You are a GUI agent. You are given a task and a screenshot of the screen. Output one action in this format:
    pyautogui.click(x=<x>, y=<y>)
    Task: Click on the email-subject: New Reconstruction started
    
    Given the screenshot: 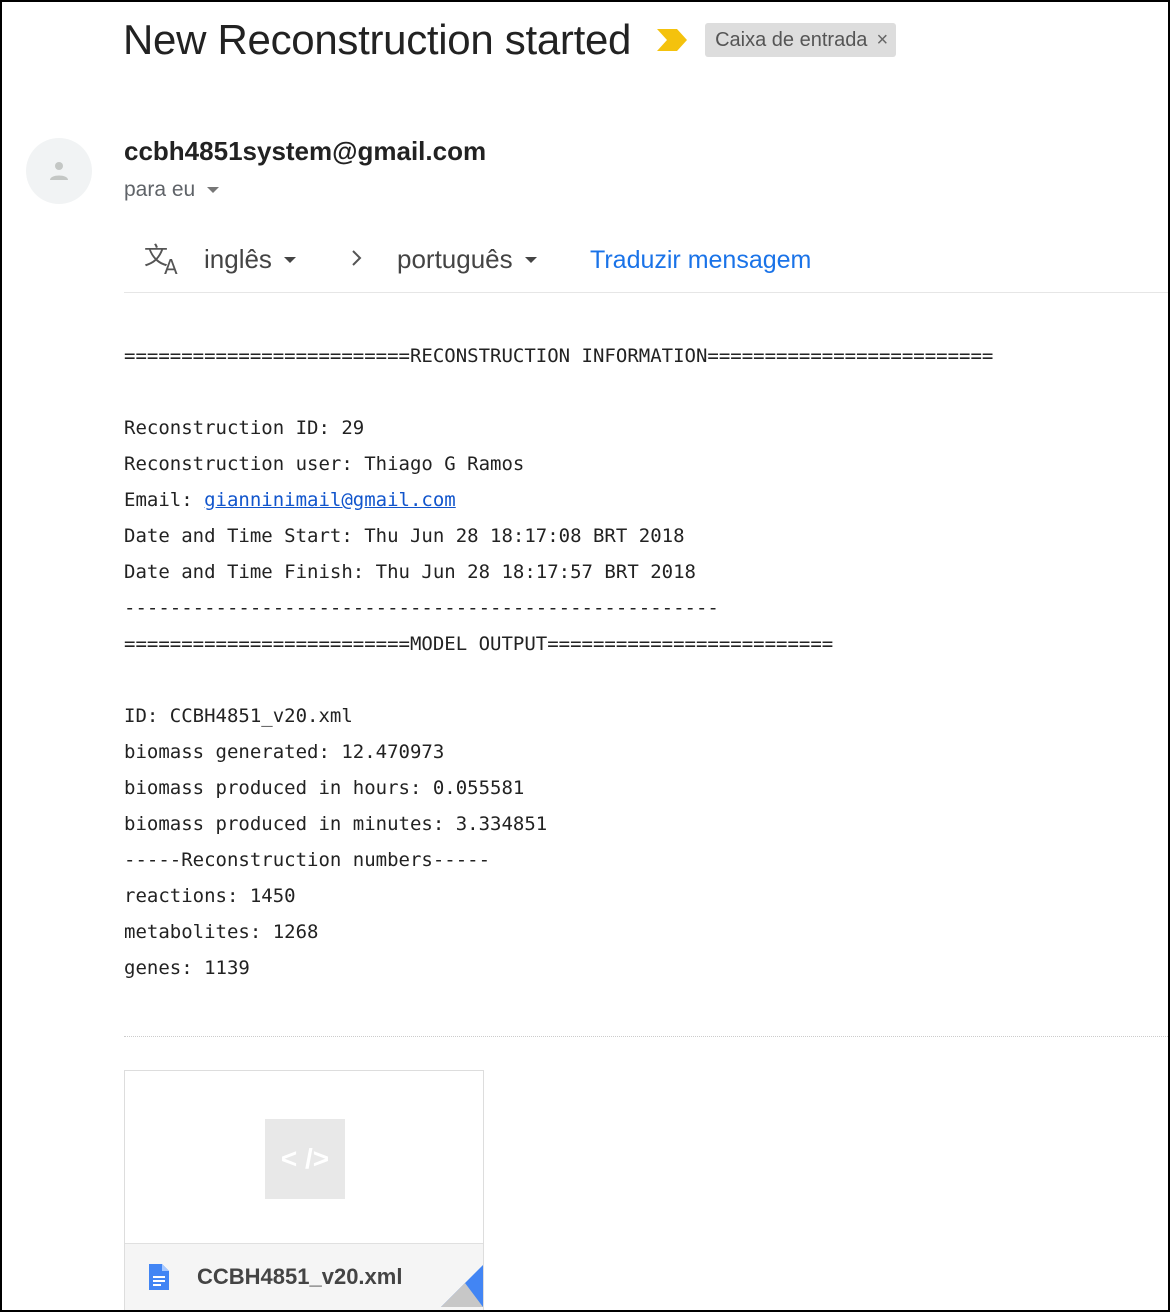 What is the action you would take?
    pyautogui.click(x=377, y=39)
    